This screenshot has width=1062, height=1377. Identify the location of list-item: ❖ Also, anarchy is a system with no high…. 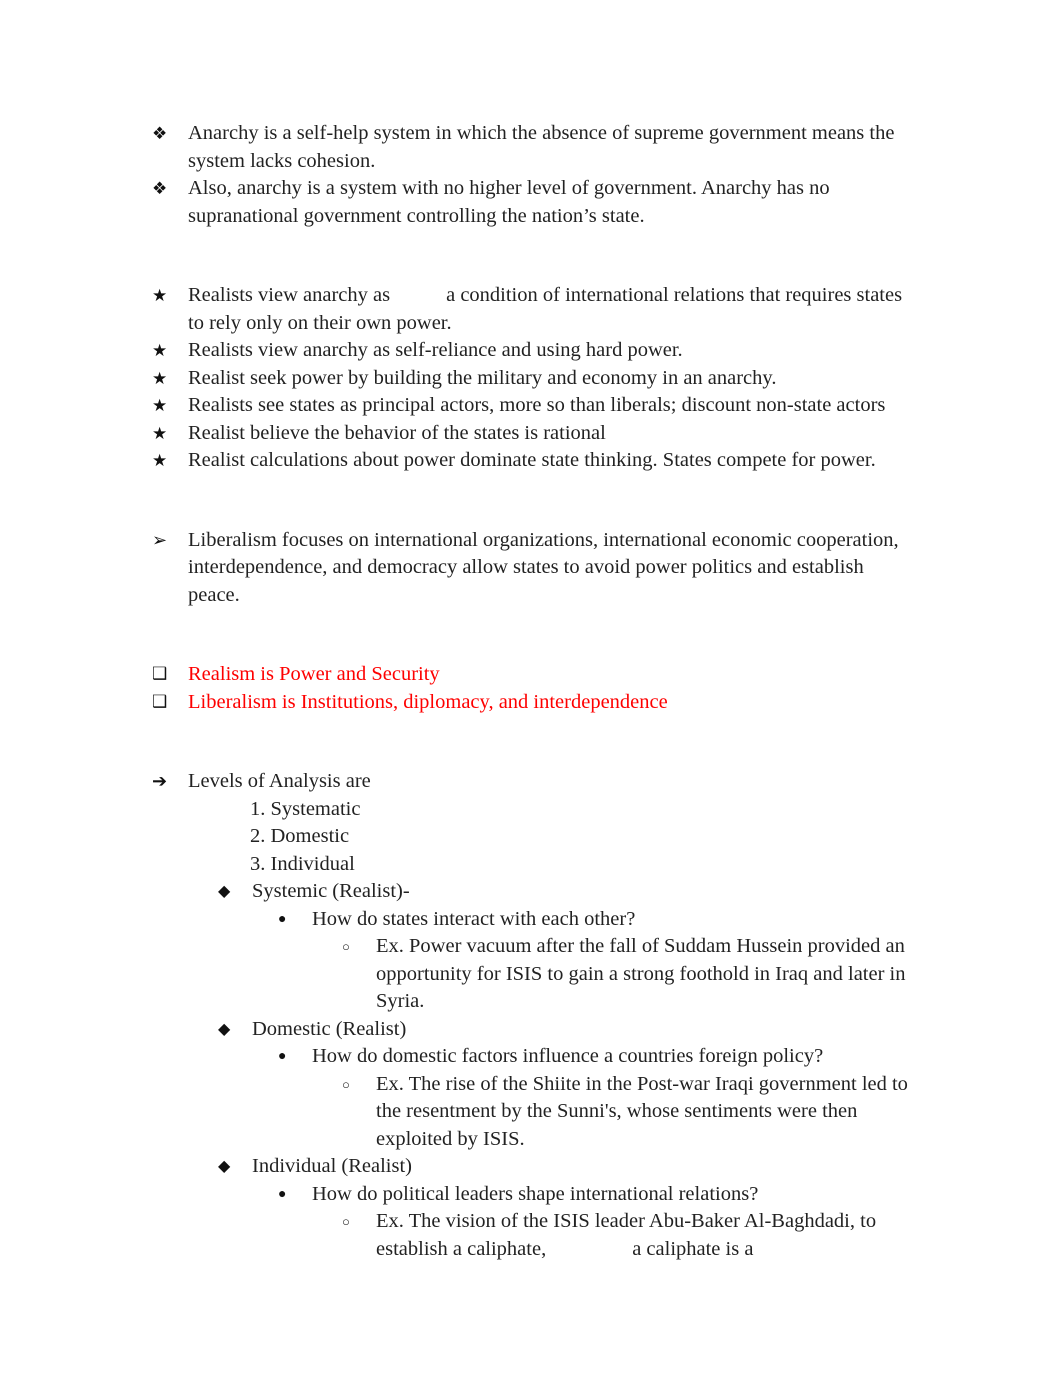
(532, 202).